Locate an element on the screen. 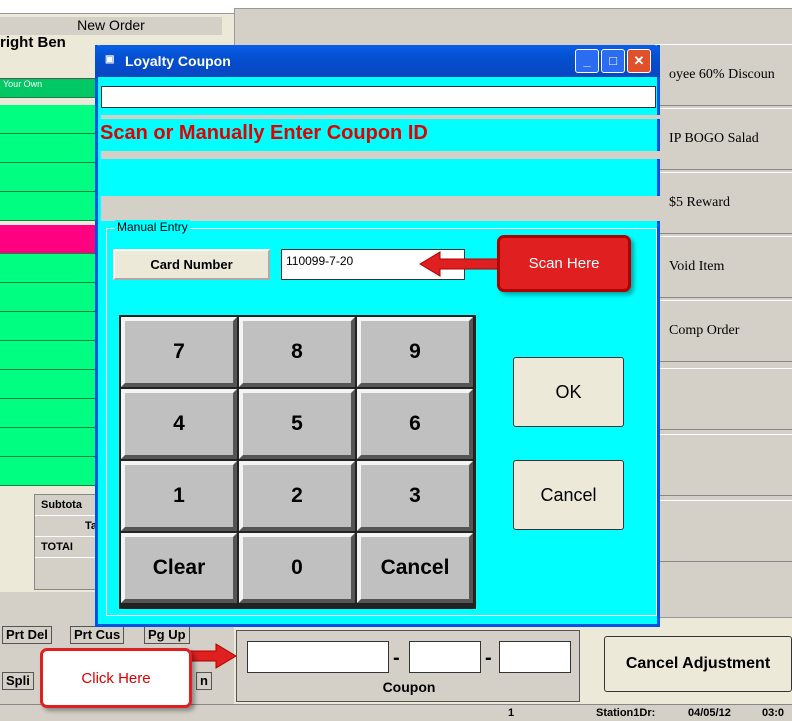 The width and height of the screenshot is (792, 721). close-icon: ✕ is located at coordinates (639, 61).